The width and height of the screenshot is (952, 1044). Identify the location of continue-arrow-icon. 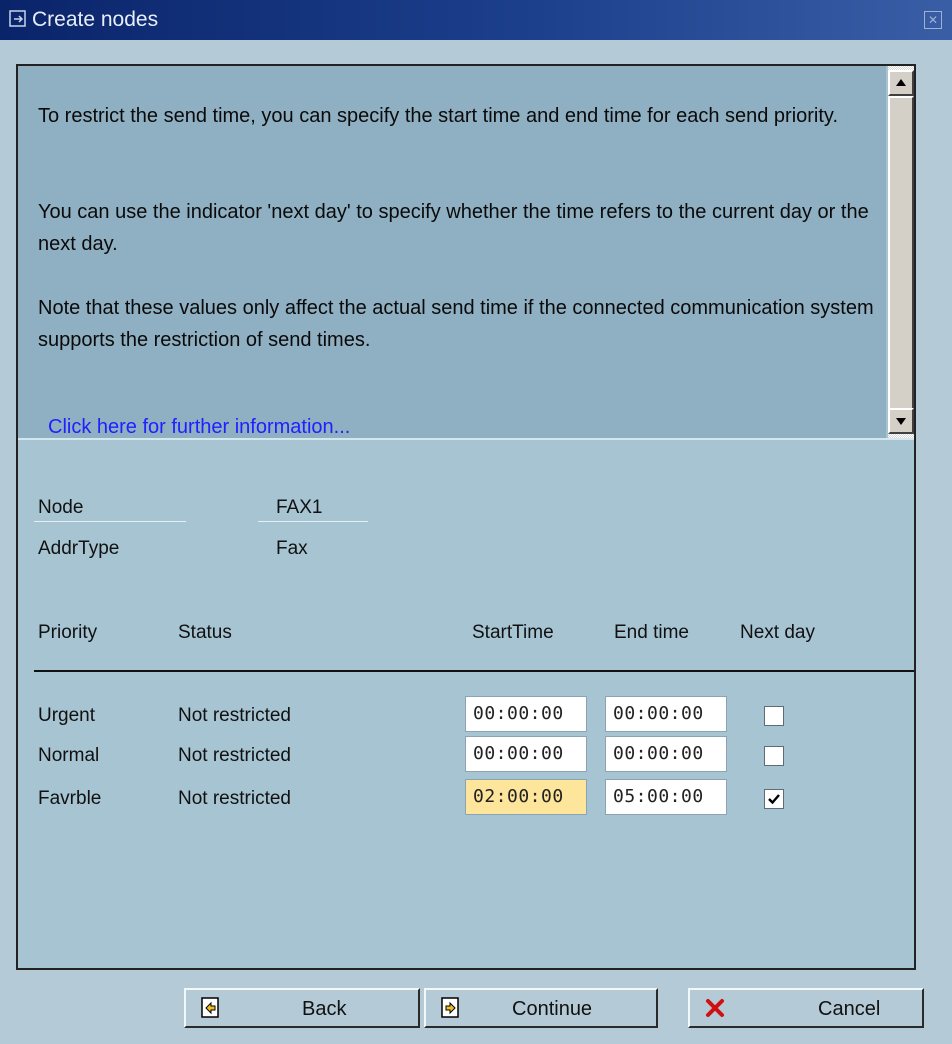
(450, 1007).